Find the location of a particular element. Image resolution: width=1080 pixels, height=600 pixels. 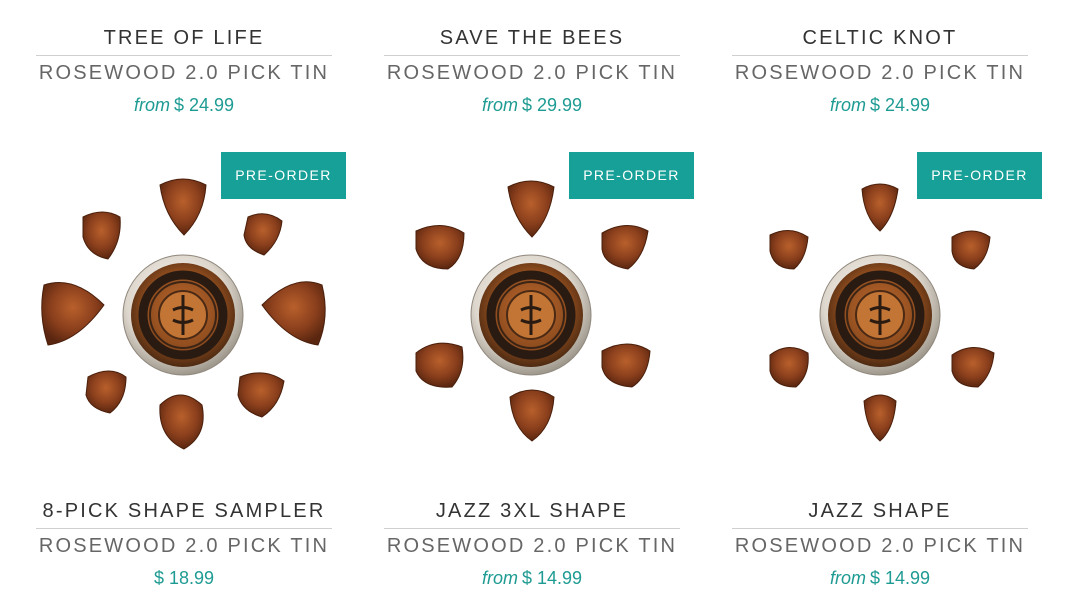

product-title: CELTIC KNOT is located at coordinates (880, 38).